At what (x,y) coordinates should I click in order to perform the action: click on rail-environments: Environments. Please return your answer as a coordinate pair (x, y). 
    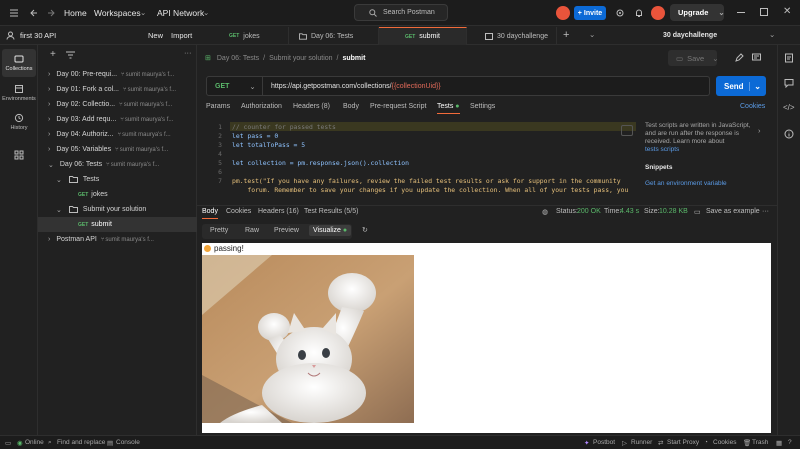
    Looking at the image, I should click on (19, 93).